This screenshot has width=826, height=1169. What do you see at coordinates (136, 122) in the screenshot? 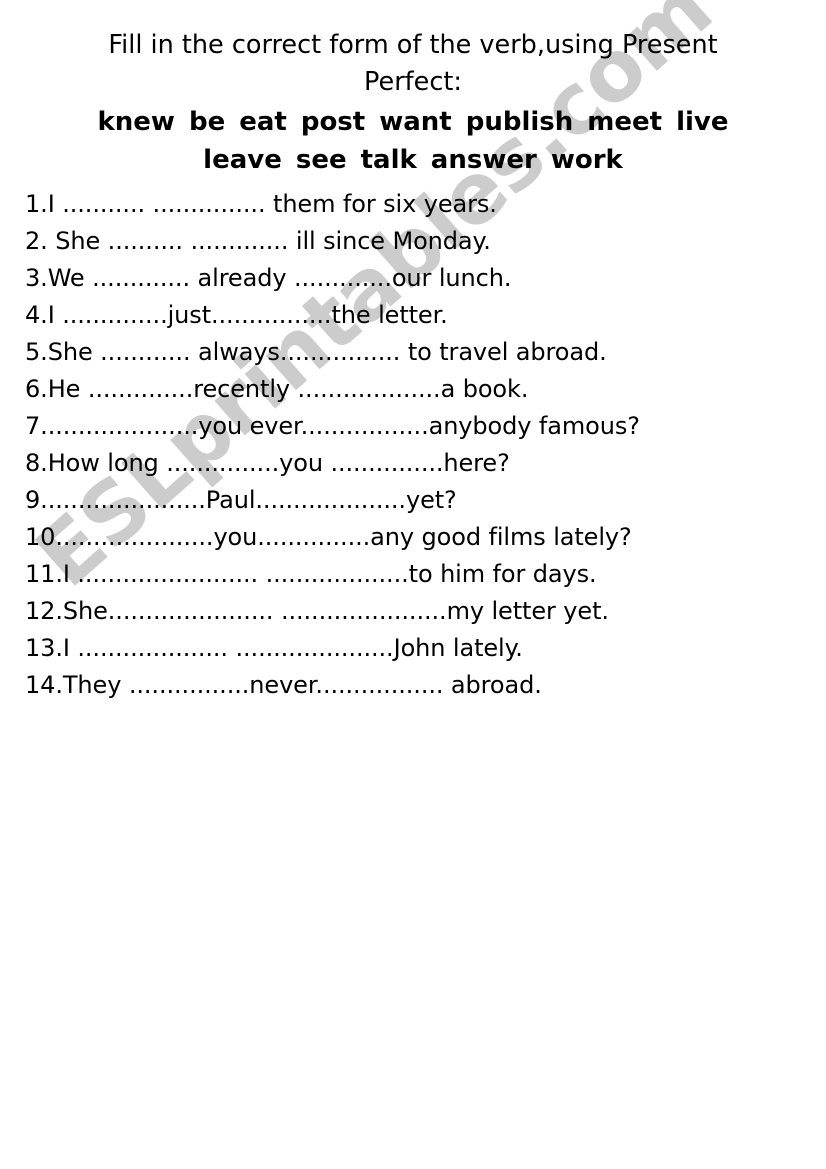
I see `word-bank-item: knew` at bounding box center [136, 122].